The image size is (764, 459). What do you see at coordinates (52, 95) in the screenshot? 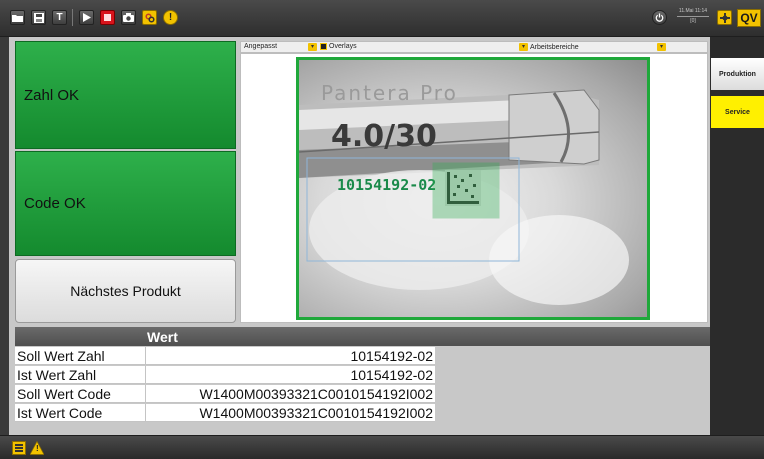
I see `zahl-status-label: Zahl OK` at bounding box center [52, 95].